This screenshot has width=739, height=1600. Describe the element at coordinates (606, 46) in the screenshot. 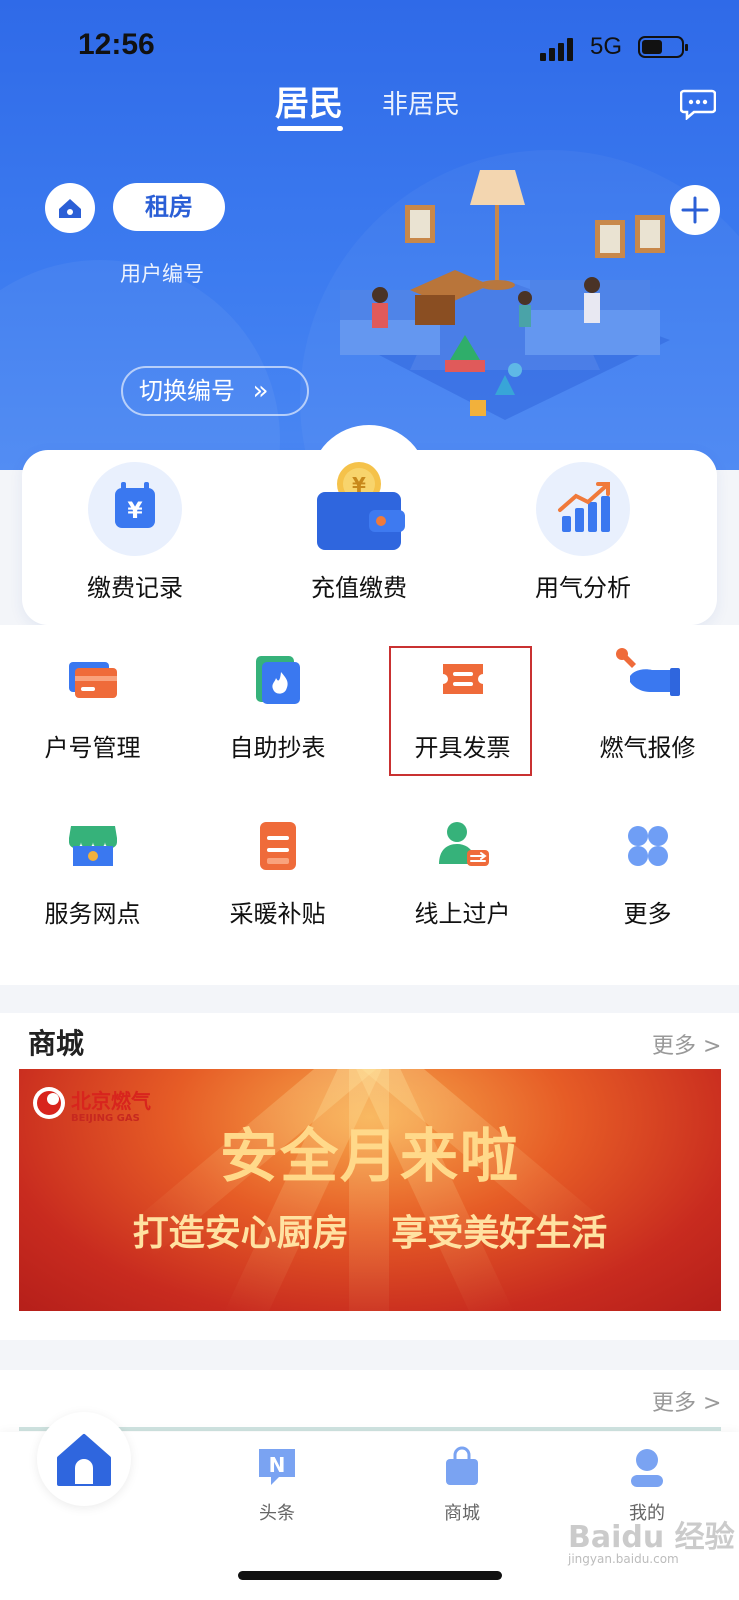

I see `network-type: 5G` at that location.